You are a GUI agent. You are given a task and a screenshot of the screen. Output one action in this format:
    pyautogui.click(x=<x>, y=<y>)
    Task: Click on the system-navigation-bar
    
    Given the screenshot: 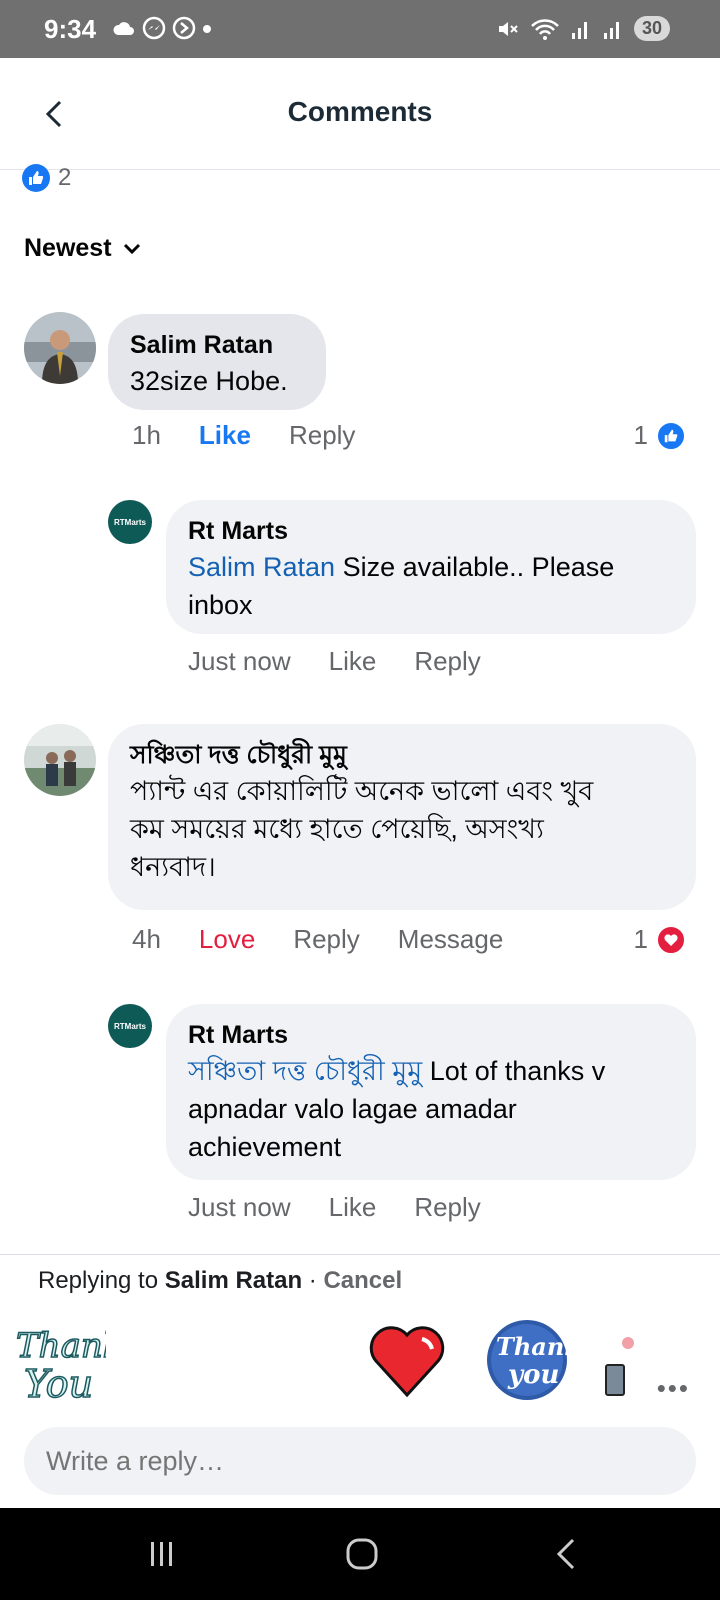 What is the action you would take?
    pyautogui.click(x=360, y=1554)
    